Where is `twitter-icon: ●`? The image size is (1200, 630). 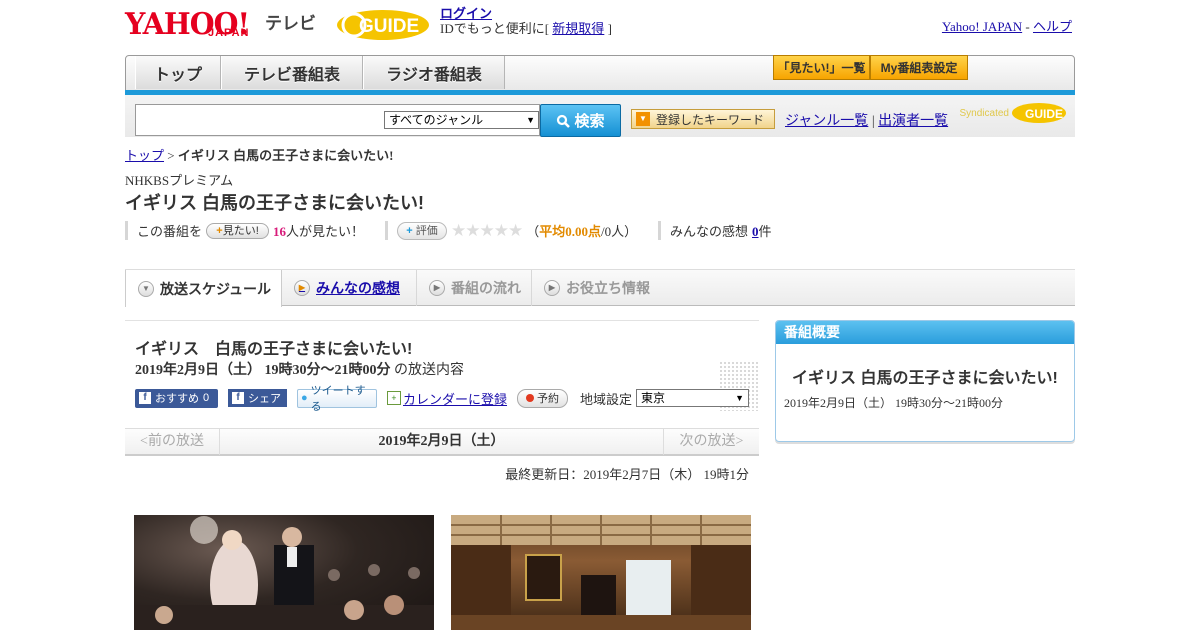 twitter-icon: ● is located at coordinates (304, 398).